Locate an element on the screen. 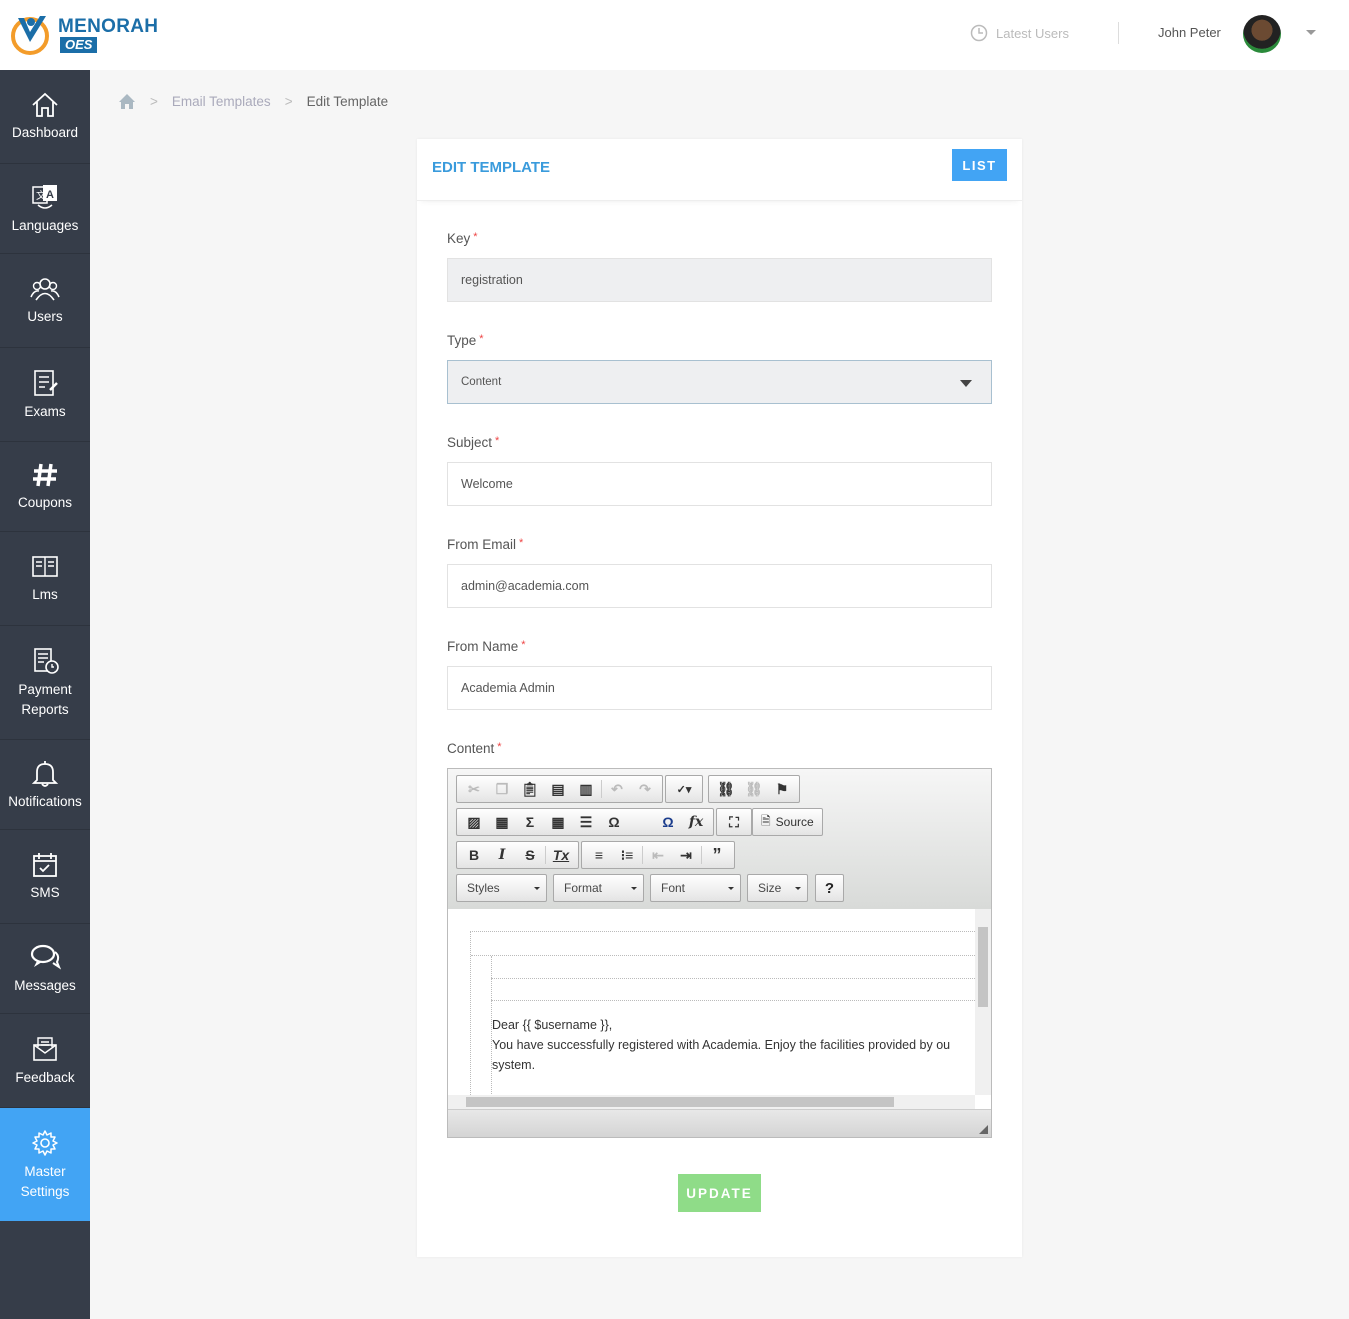  format-label: Format is located at coordinates (583, 888).